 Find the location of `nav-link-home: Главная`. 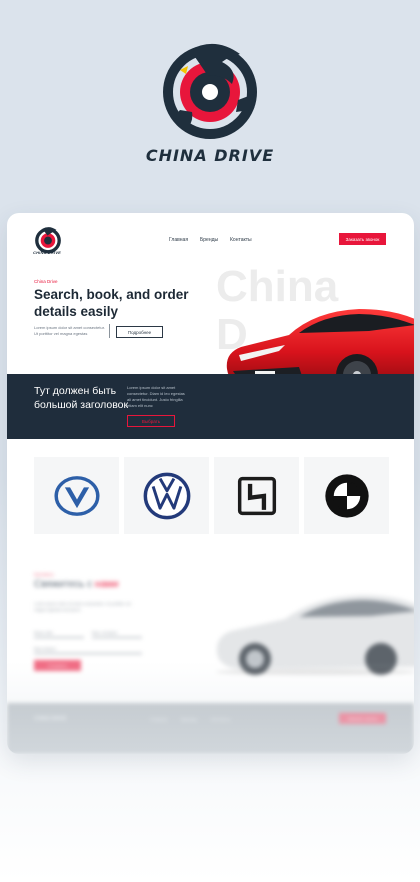

nav-link-home: Главная is located at coordinates (178, 240).